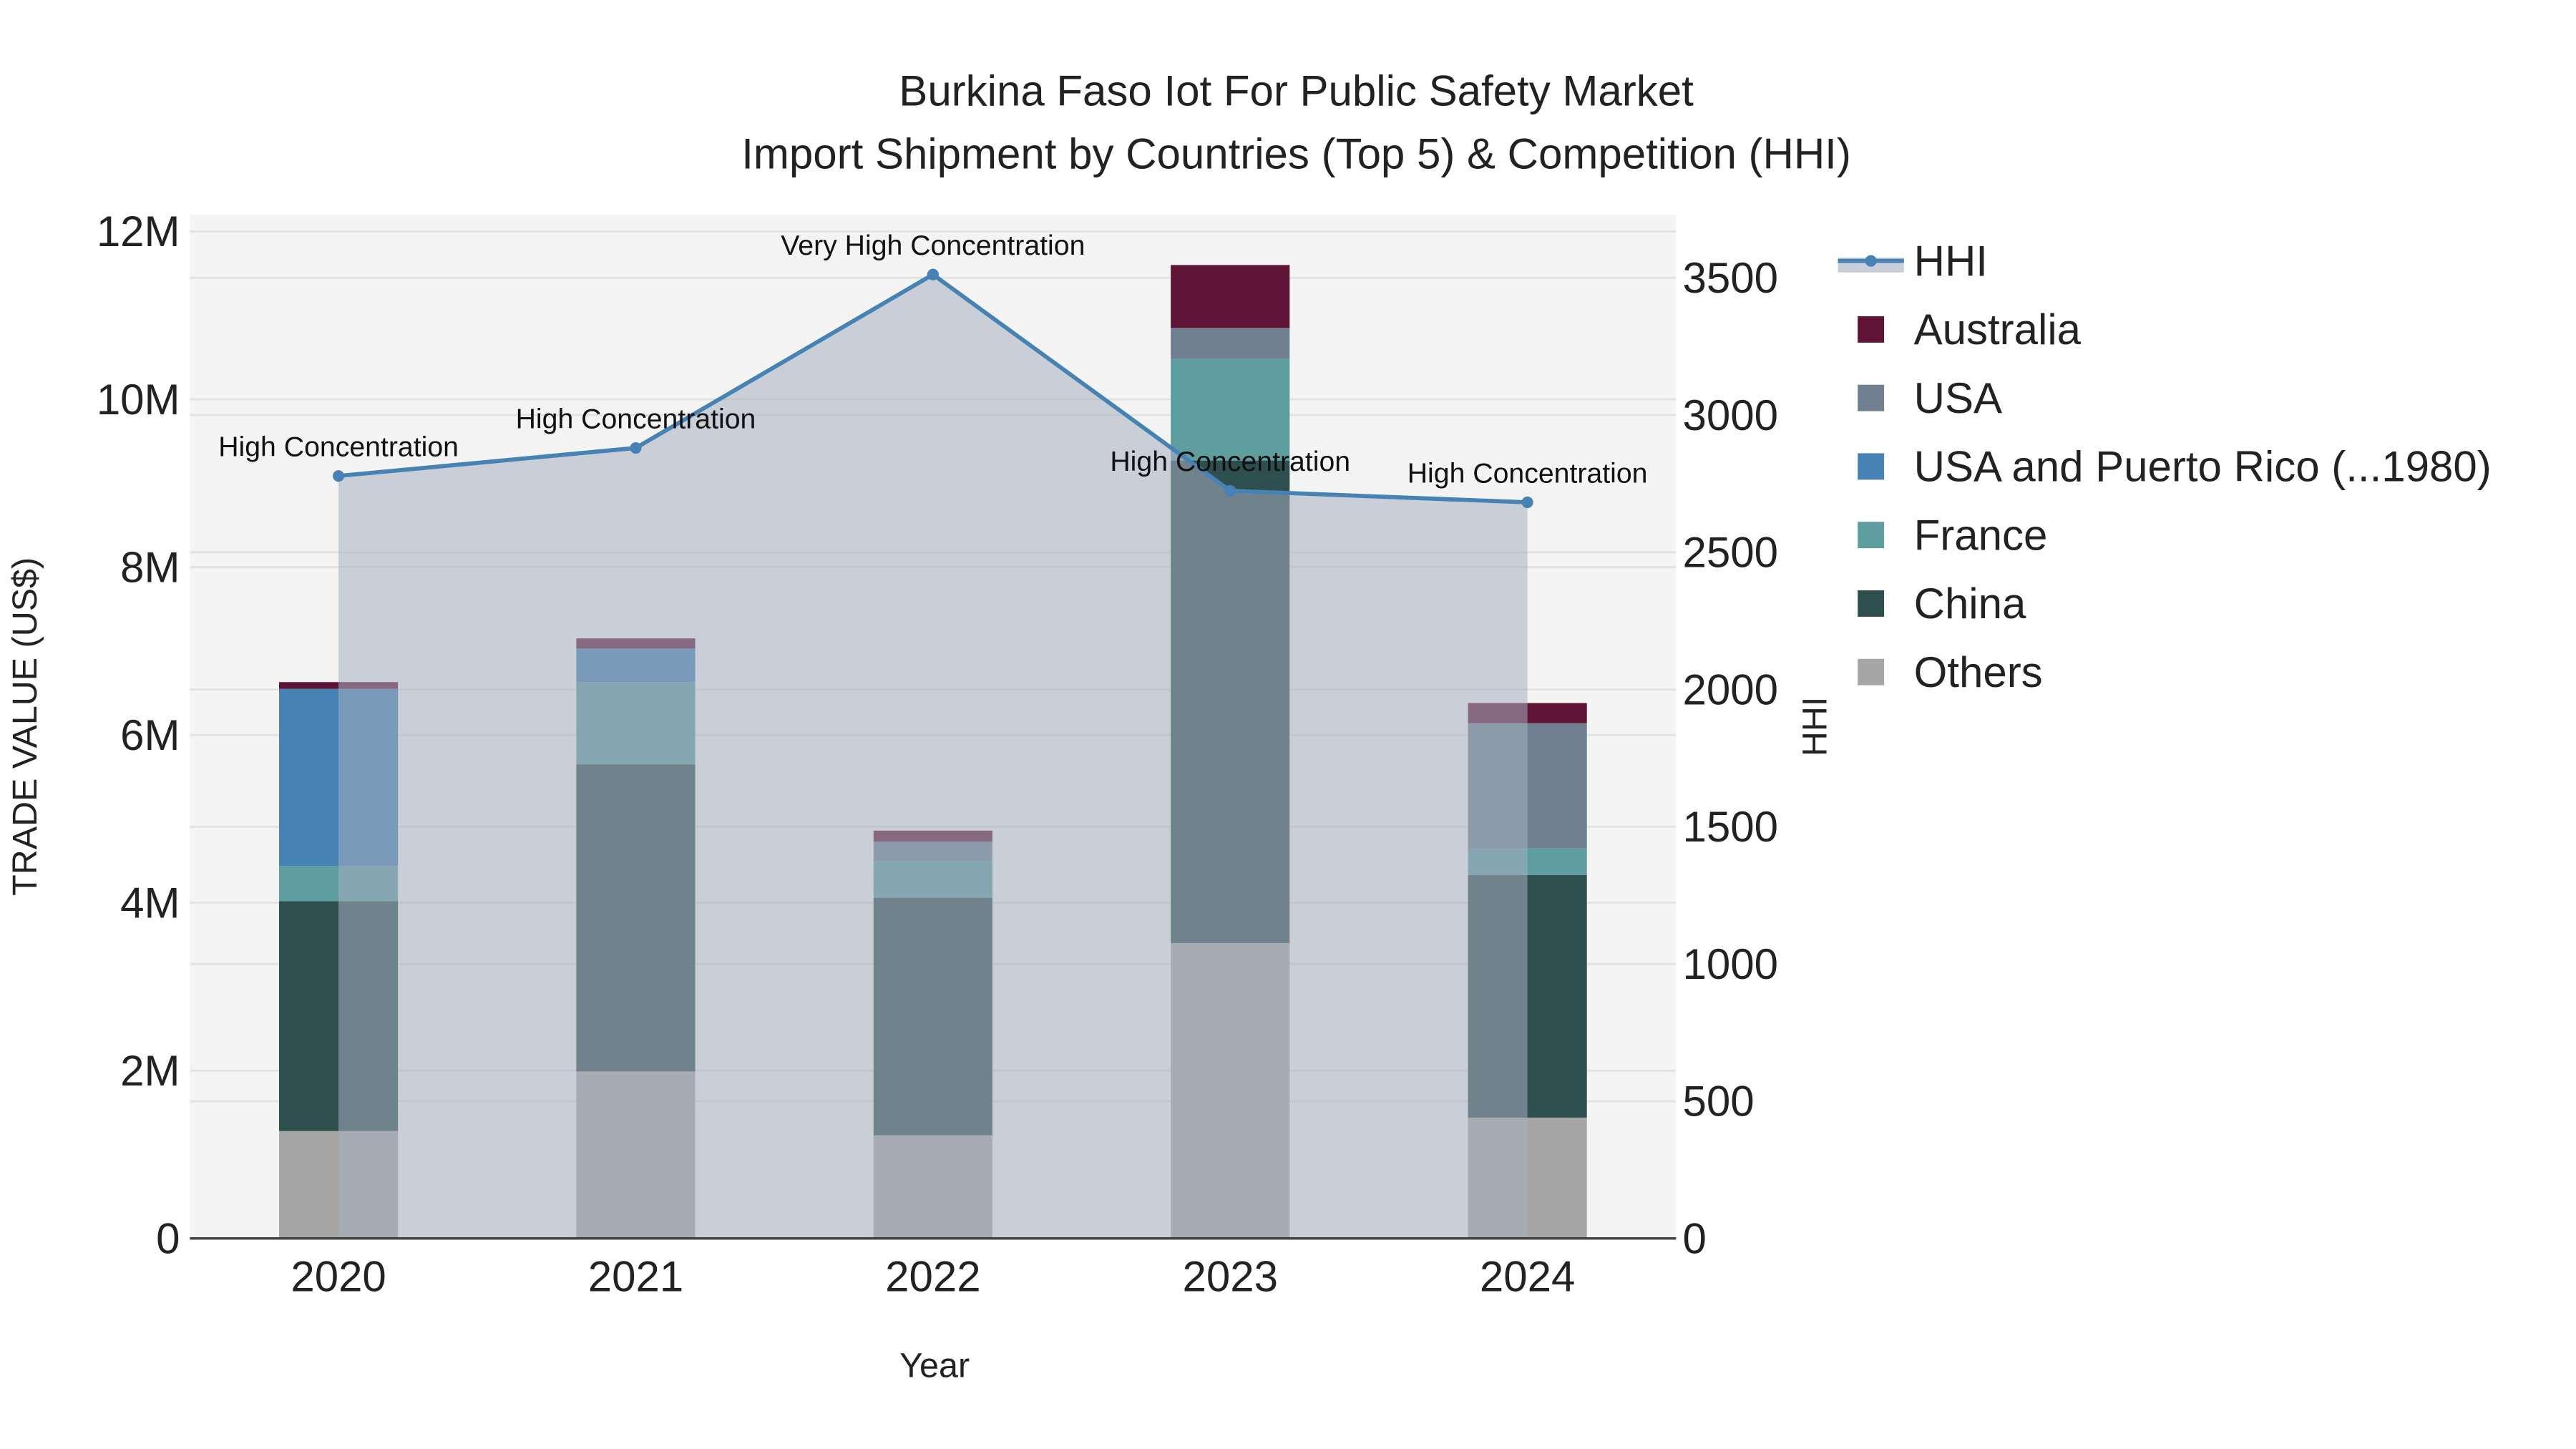 The width and height of the screenshot is (2576, 1449). Describe the element at coordinates (150, 567) in the screenshot. I see `y-tick-label: 8M` at that location.